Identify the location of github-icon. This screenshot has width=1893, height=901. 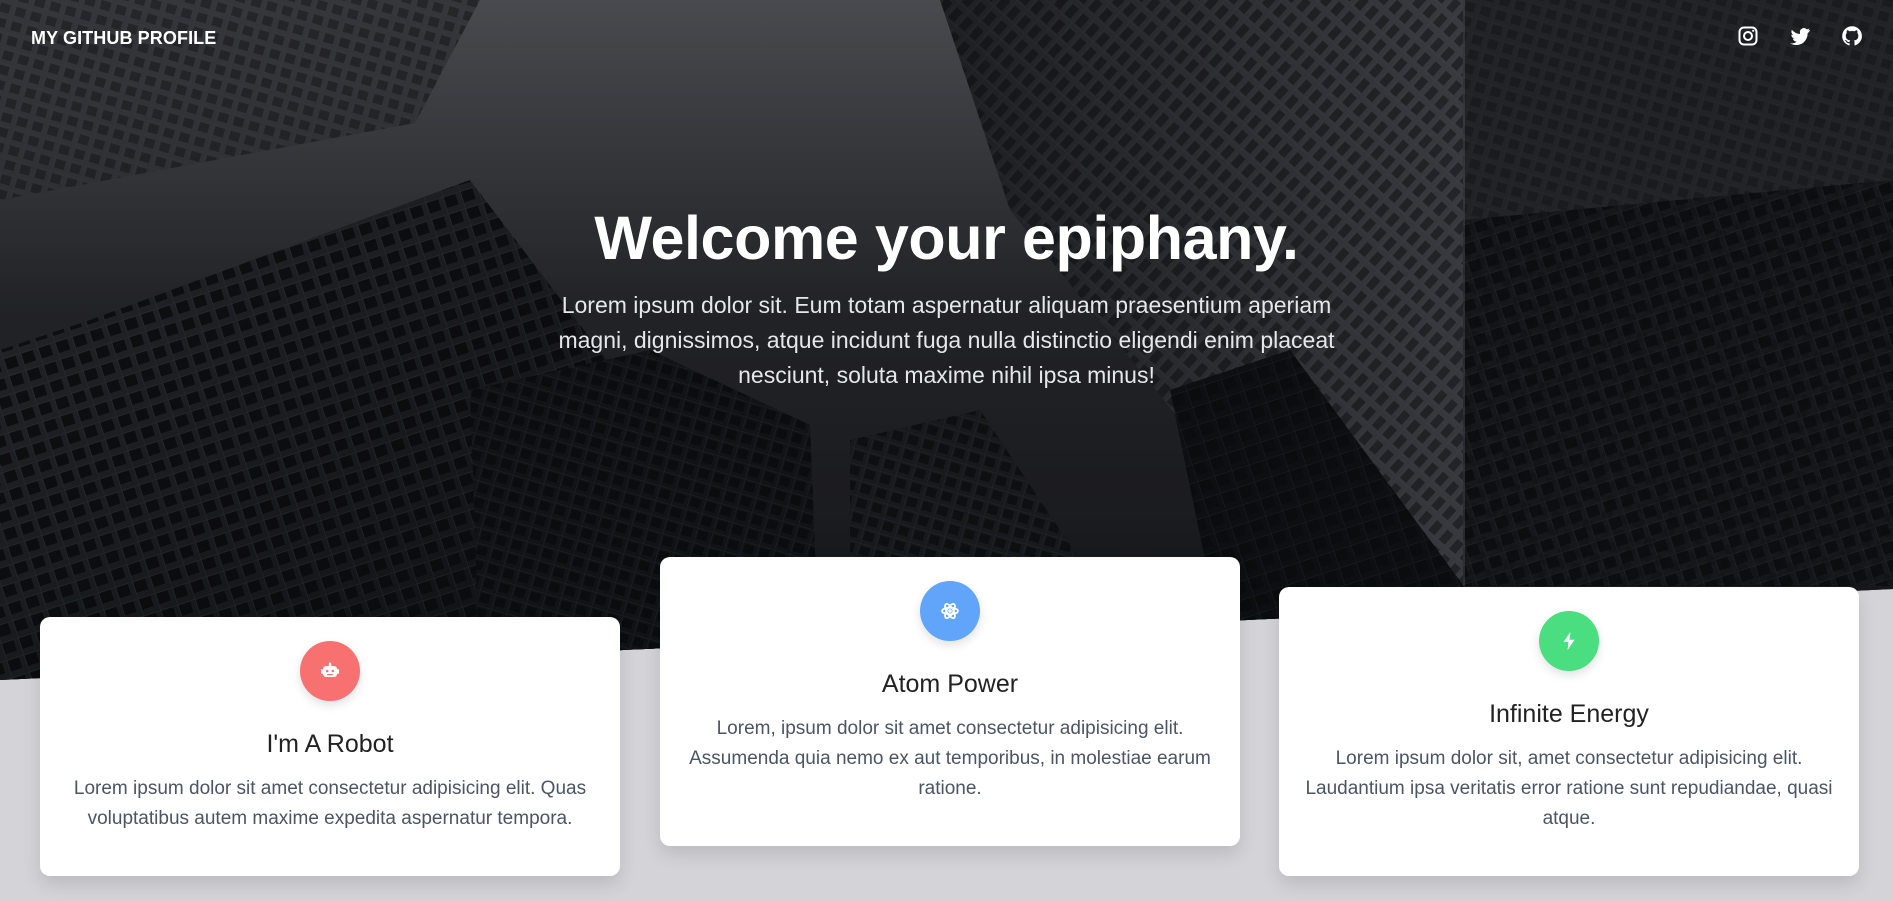
(1852, 36).